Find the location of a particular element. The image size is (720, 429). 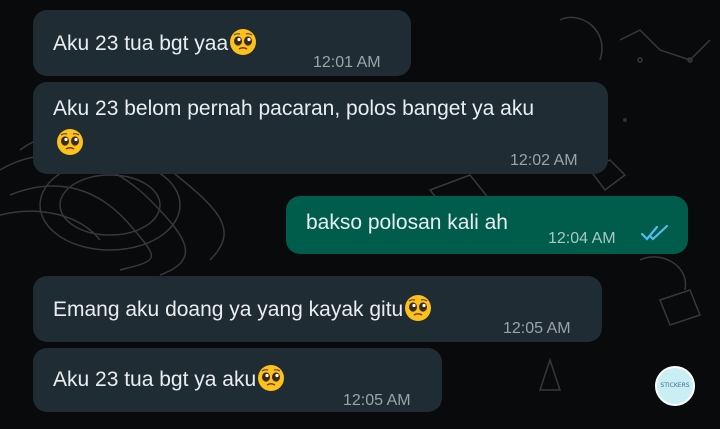

double-check-icon is located at coordinates (654, 232).